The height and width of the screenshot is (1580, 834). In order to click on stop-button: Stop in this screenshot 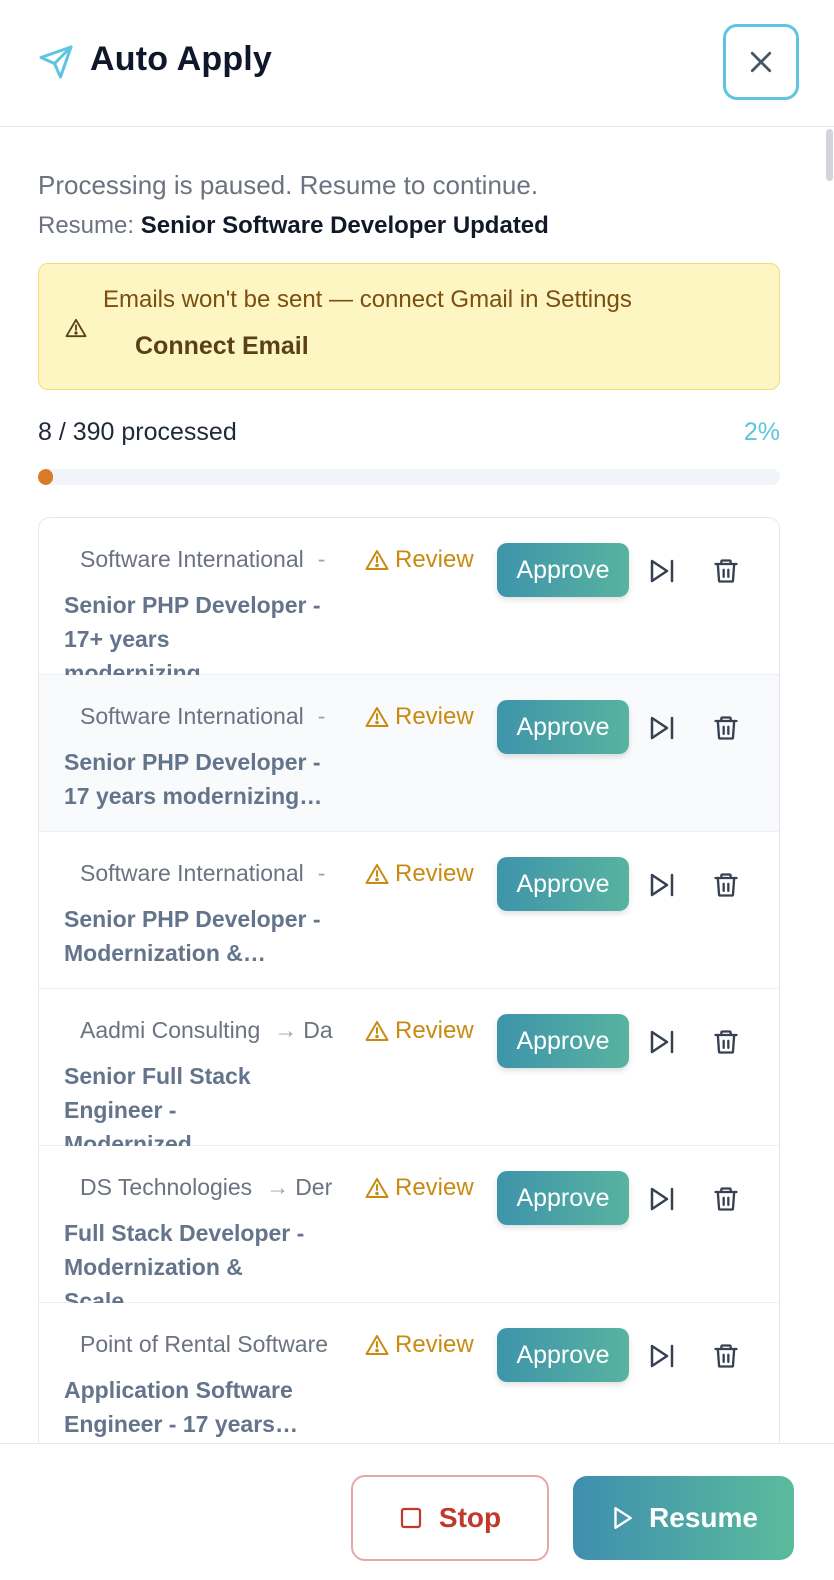, I will do `click(450, 1518)`.